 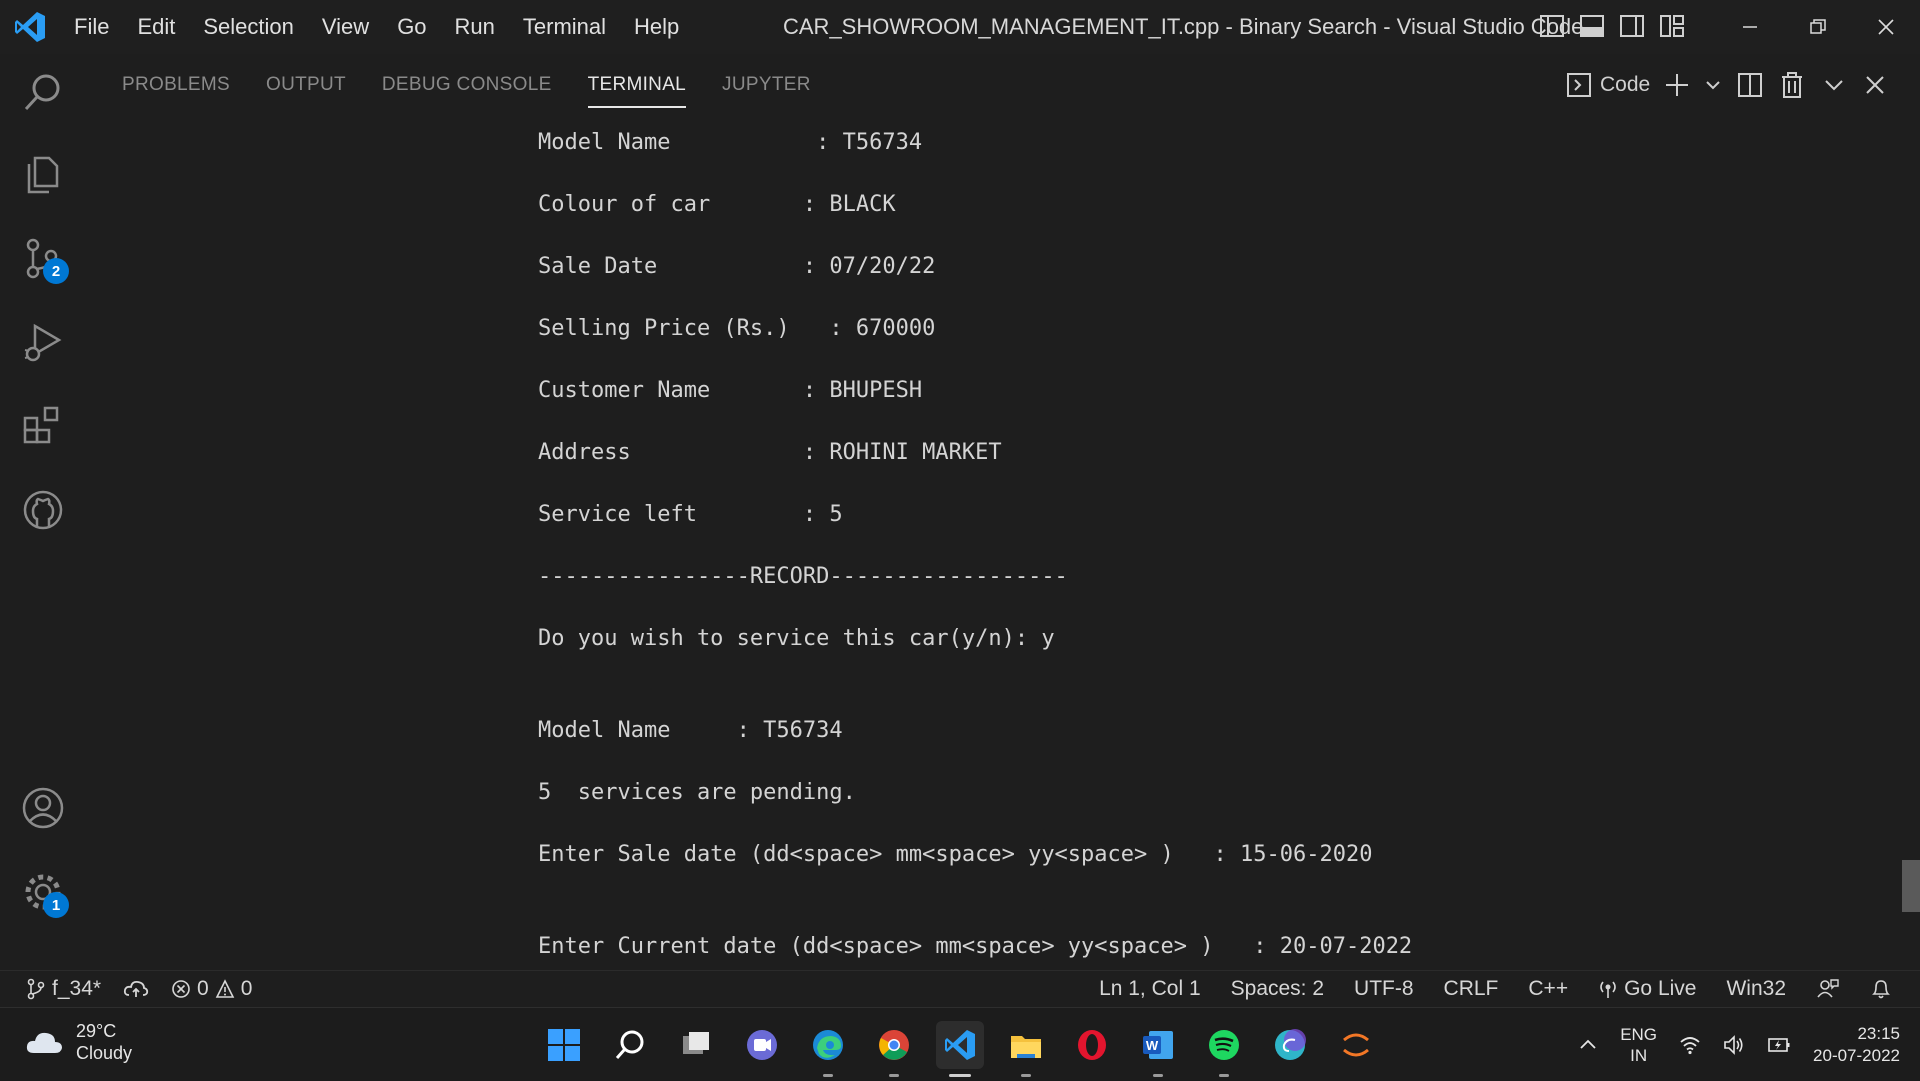 I want to click on teams-chat-icon, so click(x=762, y=1045).